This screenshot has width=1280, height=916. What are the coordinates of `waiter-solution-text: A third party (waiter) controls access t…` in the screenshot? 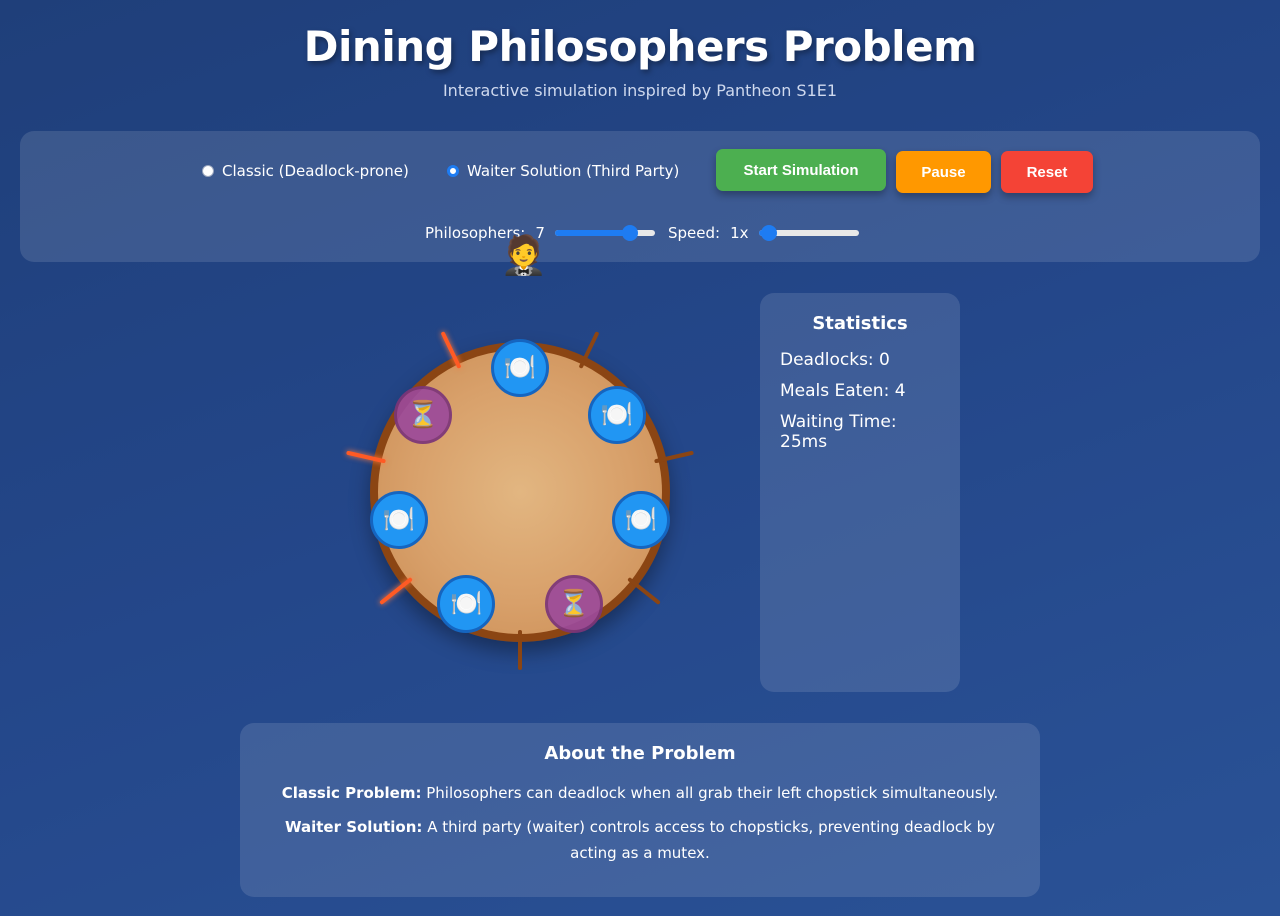 It's located at (709, 840).